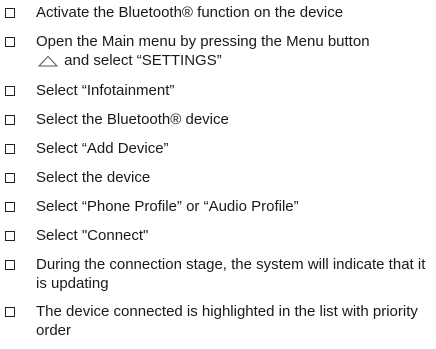  I want to click on checklist-item-text-part: and select “SETTINGS”, so click(143, 60).